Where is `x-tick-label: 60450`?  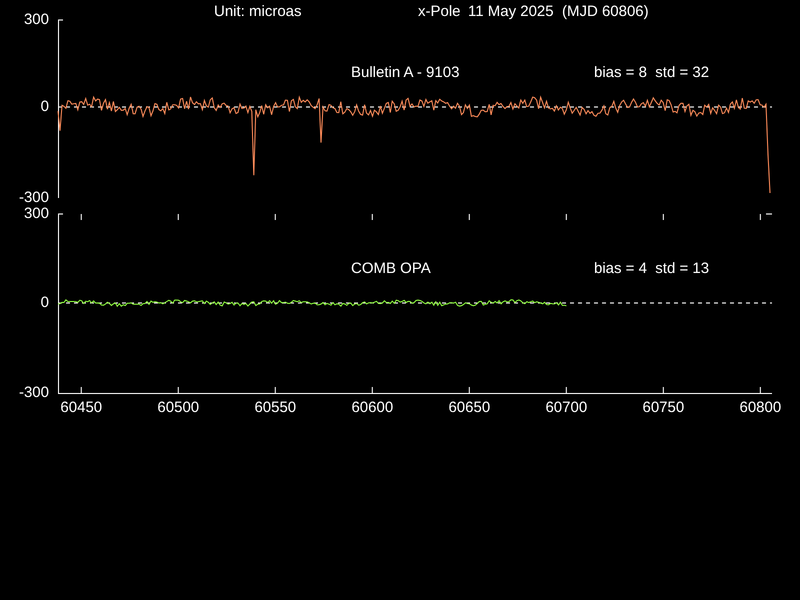 x-tick-label: 60450 is located at coordinates (81, 407).